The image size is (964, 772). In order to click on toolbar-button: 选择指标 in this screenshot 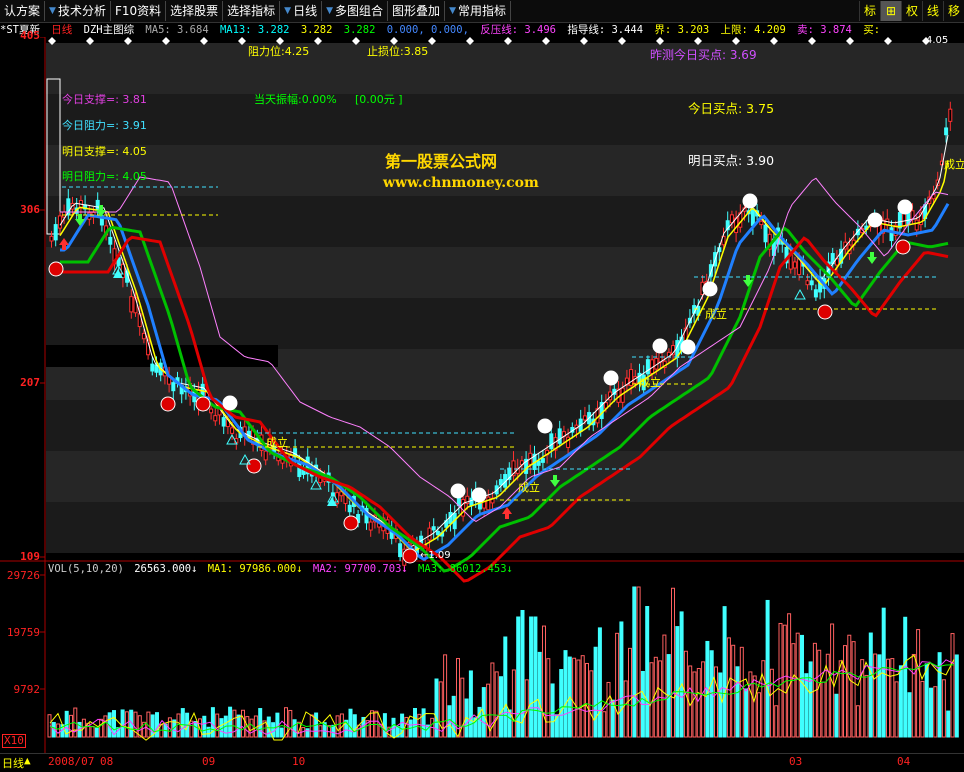, I will do `click(252, 11)`.